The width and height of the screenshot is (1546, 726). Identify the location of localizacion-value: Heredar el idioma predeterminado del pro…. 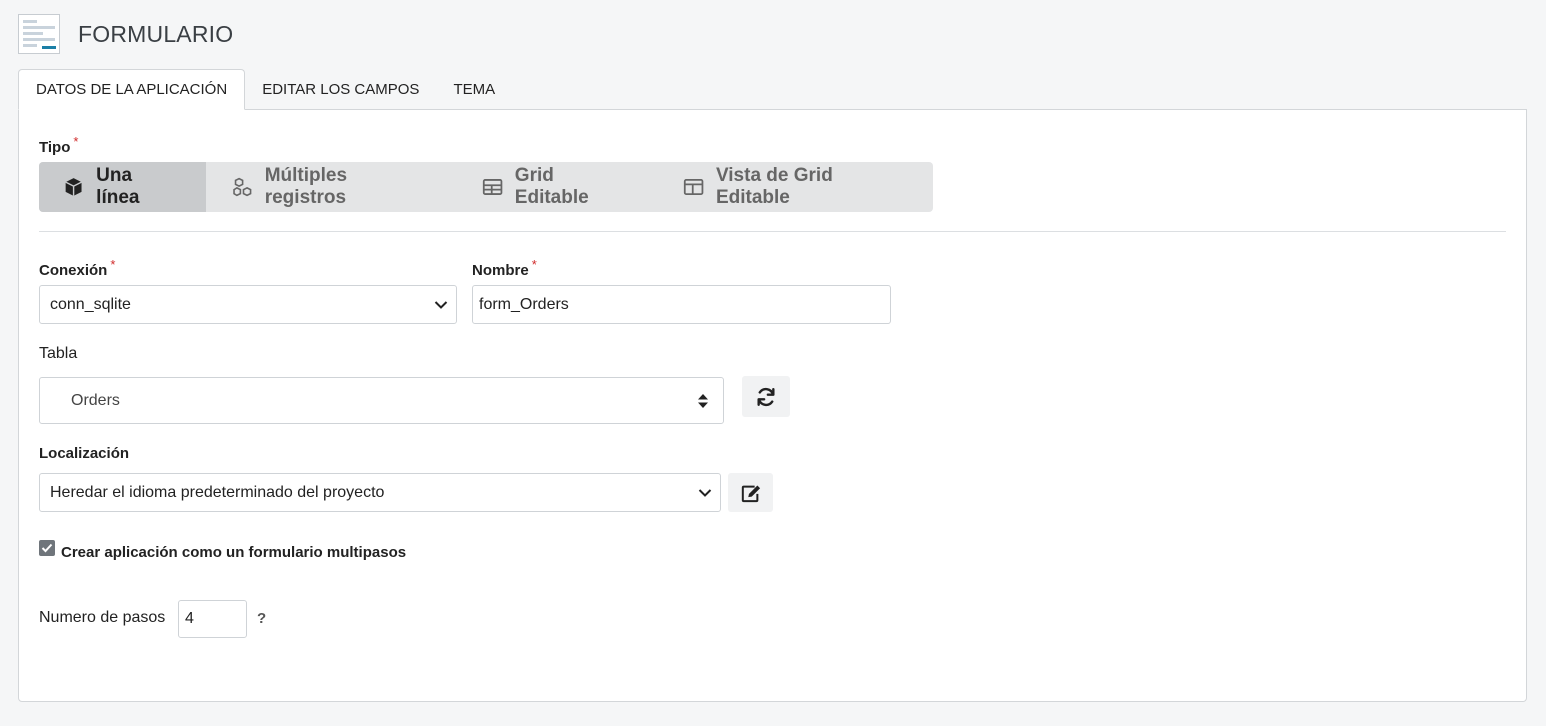
(217, 492).